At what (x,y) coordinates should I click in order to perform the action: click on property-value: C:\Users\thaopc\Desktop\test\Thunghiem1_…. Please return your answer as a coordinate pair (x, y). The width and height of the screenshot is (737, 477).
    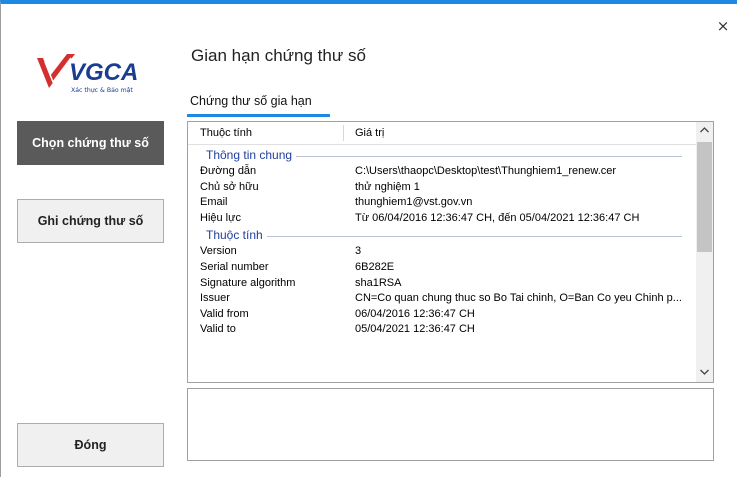
    Looking at the image, I should click on (486, 171).